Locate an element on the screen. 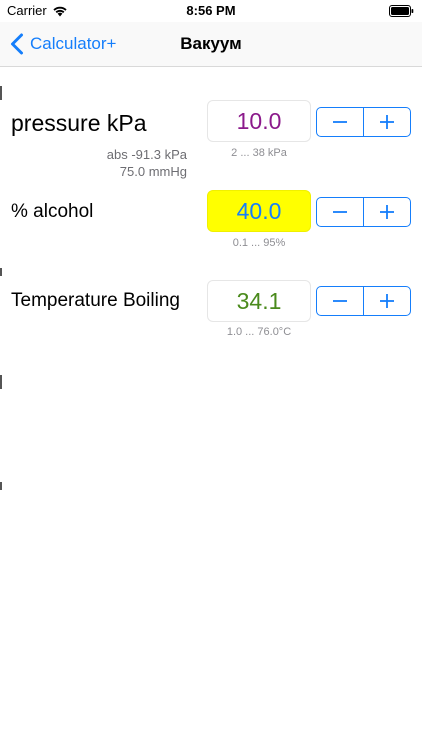  back-button: Calculator+ is located at coordinates (63, 44).